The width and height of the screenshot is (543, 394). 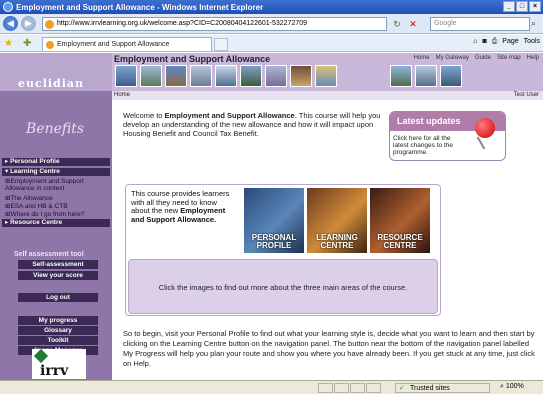 I want to click on sidebar-subitem-label: Where do I go from here?, so click(x=47, y=214).